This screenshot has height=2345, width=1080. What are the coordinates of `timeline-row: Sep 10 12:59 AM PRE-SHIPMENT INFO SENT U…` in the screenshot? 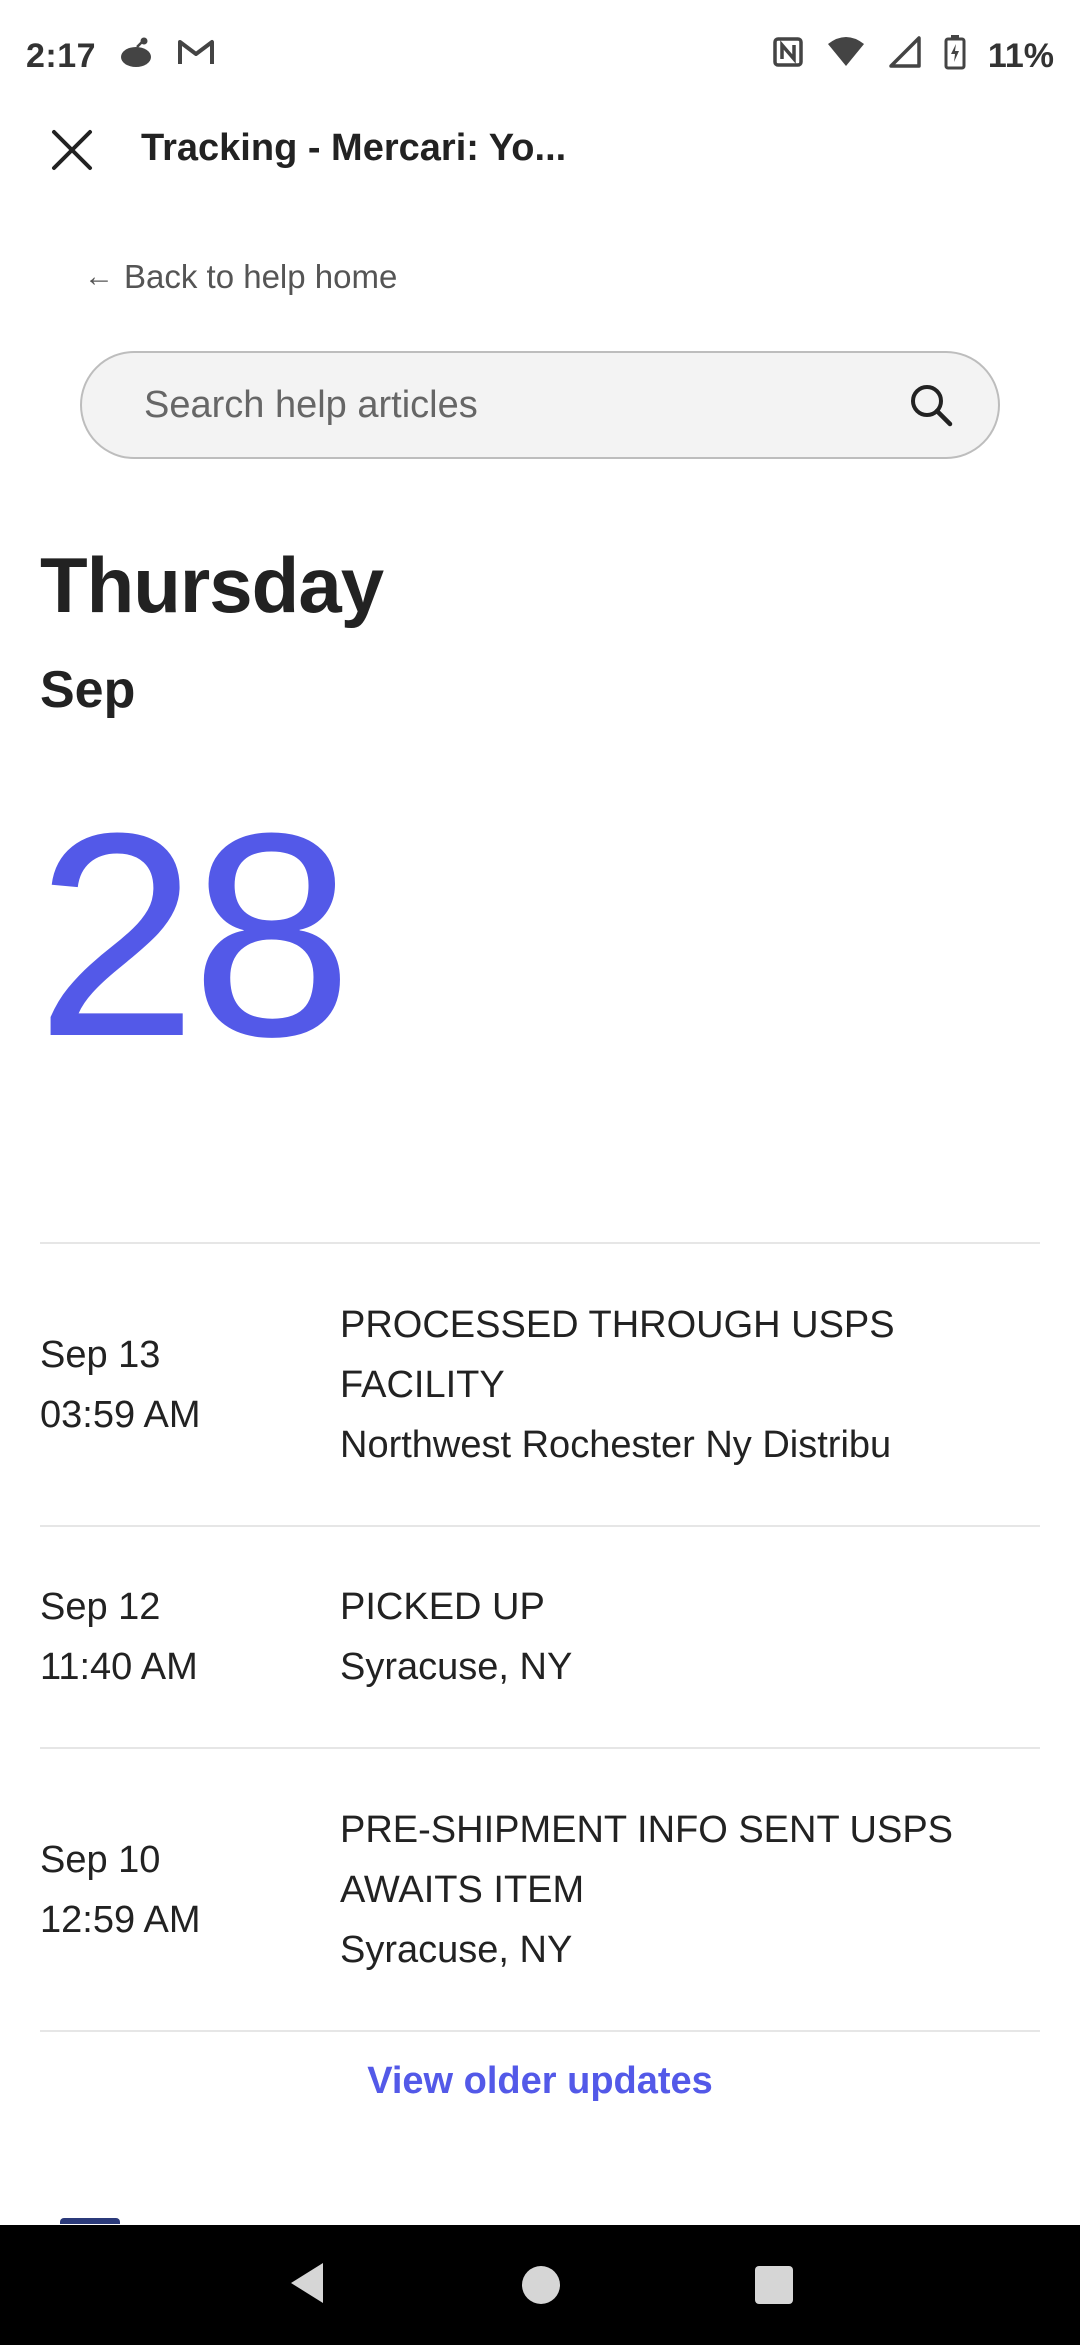 It's located at (540, 1888).